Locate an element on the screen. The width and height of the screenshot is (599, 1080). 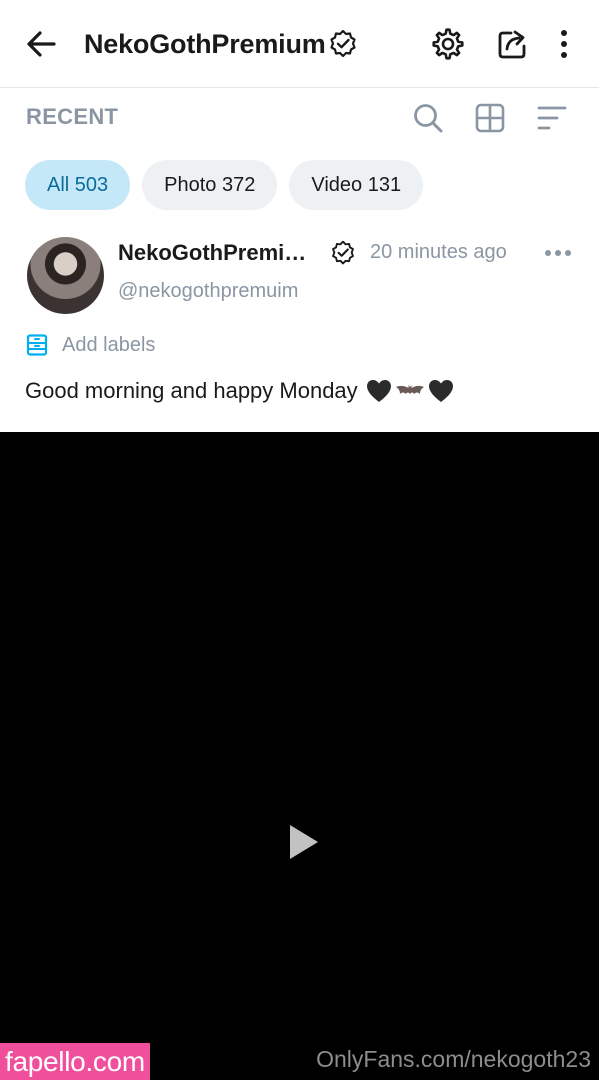
play-button is located at coordinates (304, 842).